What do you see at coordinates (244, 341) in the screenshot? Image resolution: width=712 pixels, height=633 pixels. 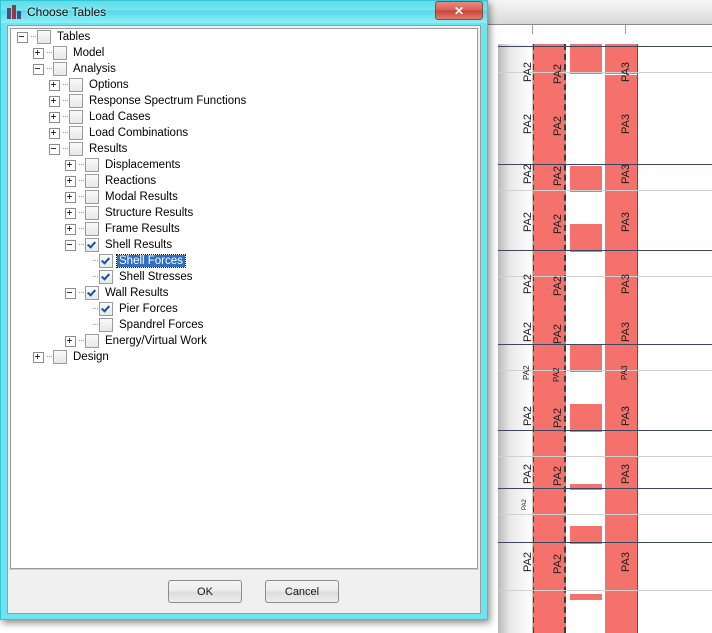 I see `tree-item-energy-virtual-work: Energy/Virtual Work` at bounding box center [244, 341].